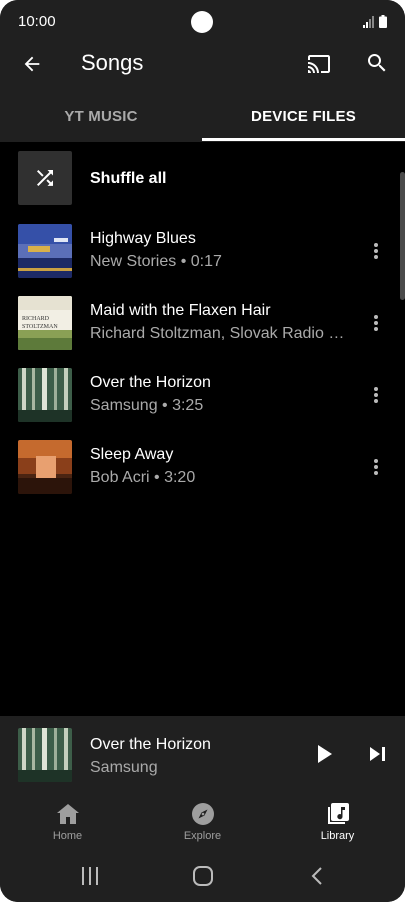 Image resolution: width=405 pixels, height=902 pixels. What do you see at coordinates (180, 310) in the screenshot?
I see `song-title: Maid with the Flaxen Hair` at bounding box center [180, 310].